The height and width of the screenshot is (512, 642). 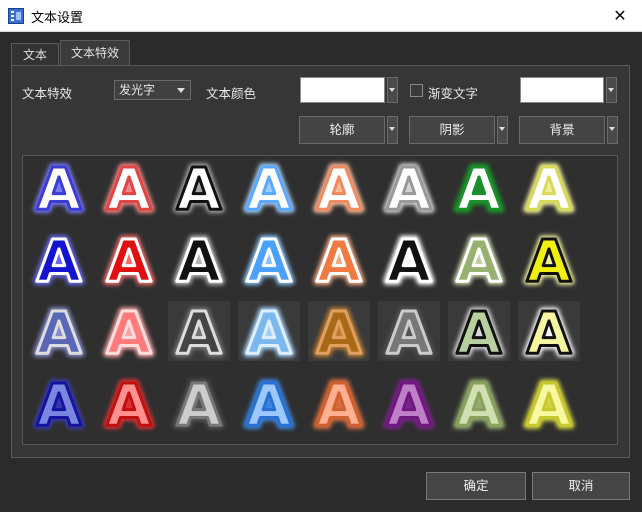 What do you see at coordinates (392, 130) in the screenshot?
I see `outline-dropdown-button` at bounding box center [392, 130].